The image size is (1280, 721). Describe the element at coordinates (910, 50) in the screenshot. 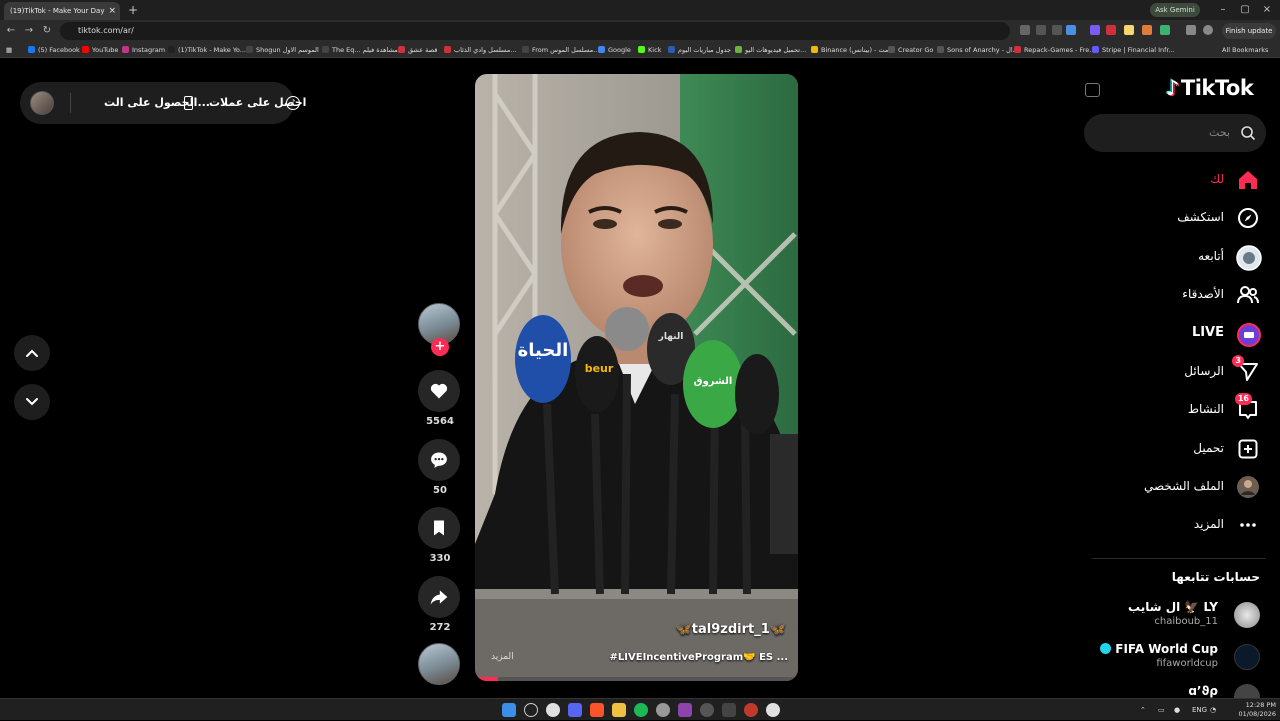

I see `bookmark-item: Creator Go` at that location.